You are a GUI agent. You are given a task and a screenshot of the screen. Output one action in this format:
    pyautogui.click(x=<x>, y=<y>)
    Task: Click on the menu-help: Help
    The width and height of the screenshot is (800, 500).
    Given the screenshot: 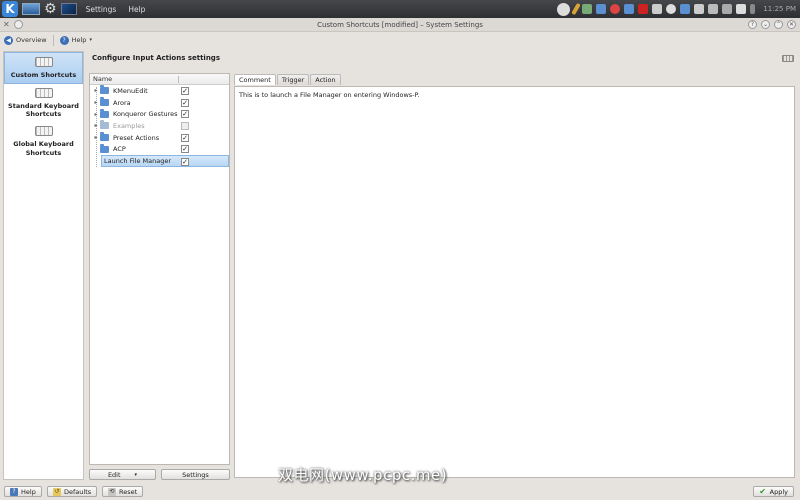 What is the action you would take?
    pyautogui.click(x=136, y=9)
    